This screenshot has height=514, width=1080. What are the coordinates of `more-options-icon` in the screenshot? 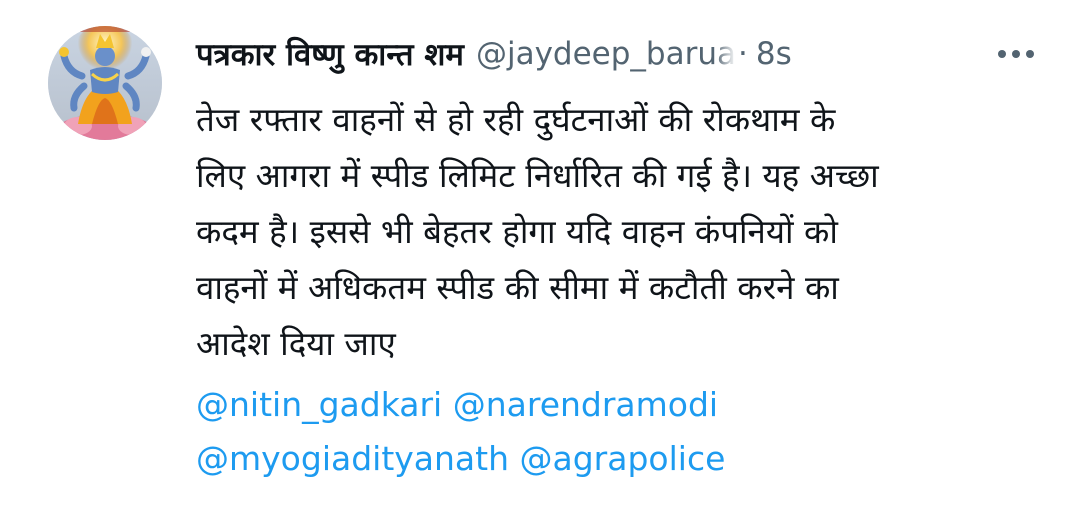 It's located at (1016, 54).